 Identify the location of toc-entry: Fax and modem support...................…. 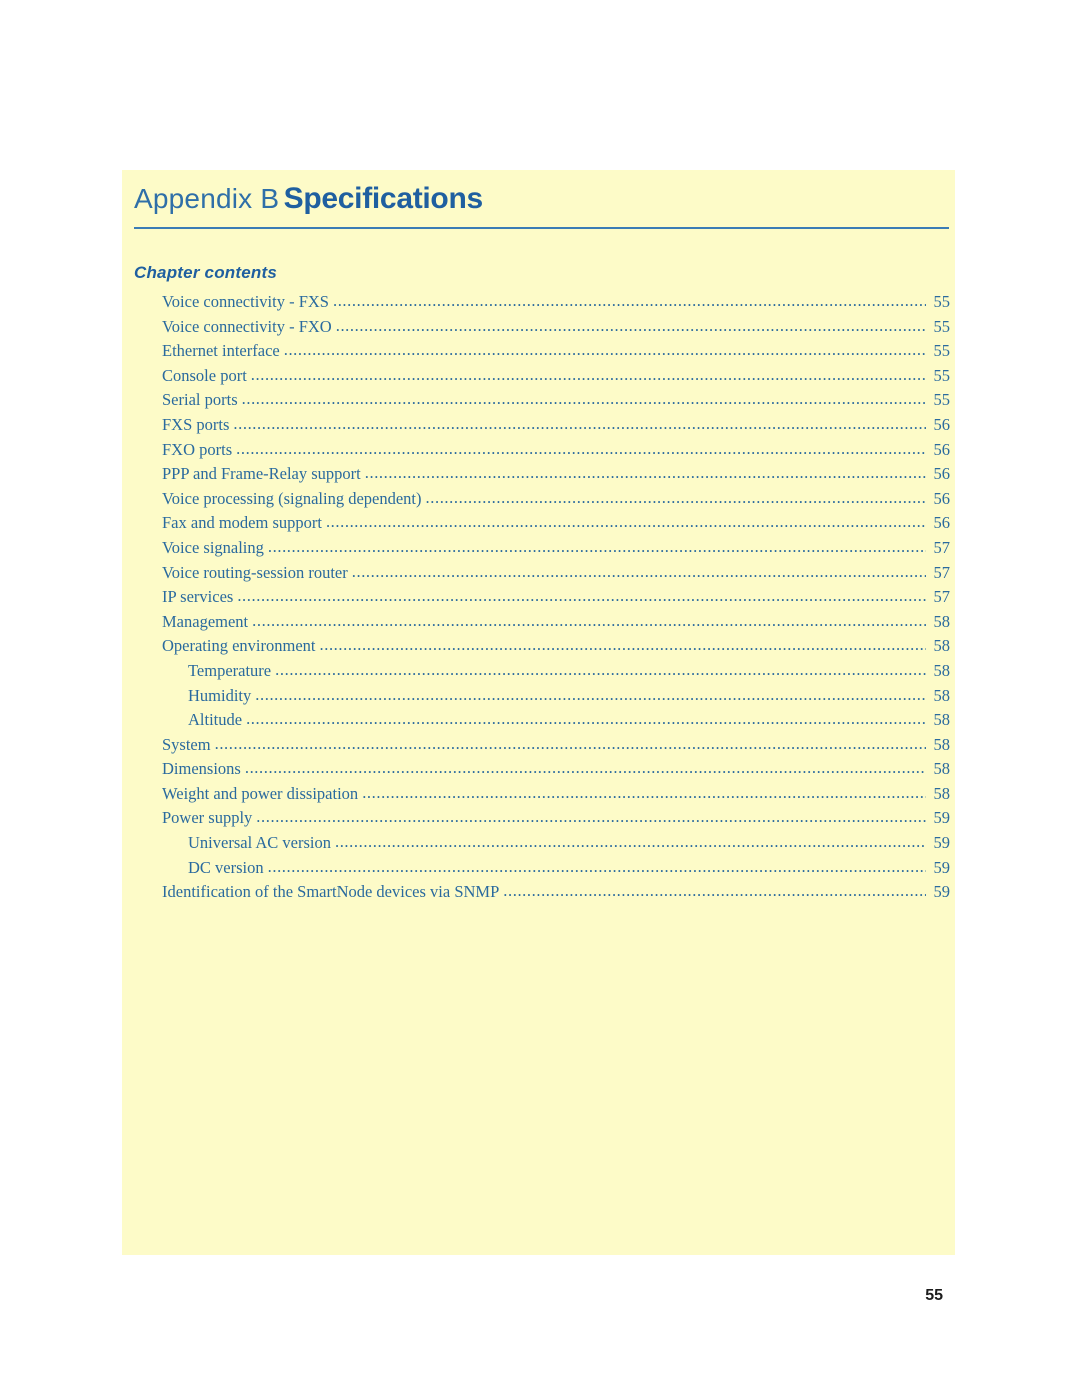
(556, 523).